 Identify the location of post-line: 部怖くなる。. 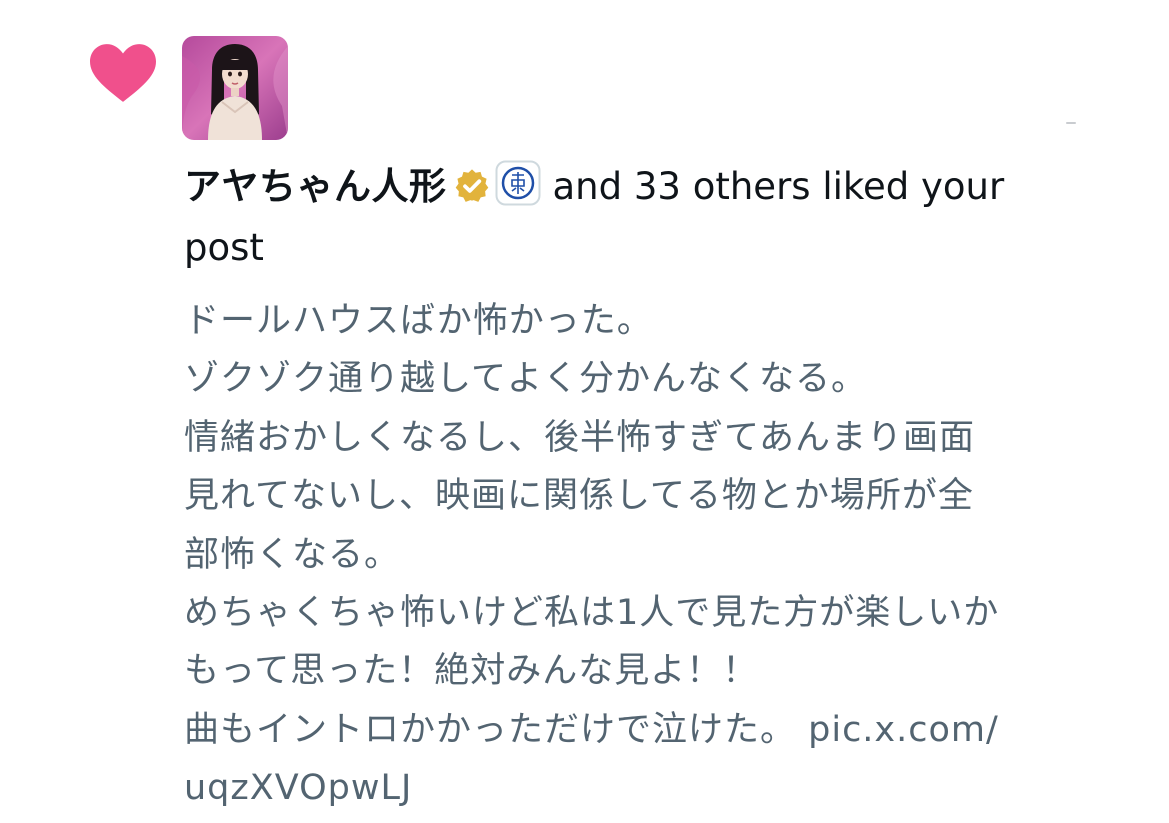
(292, 554).